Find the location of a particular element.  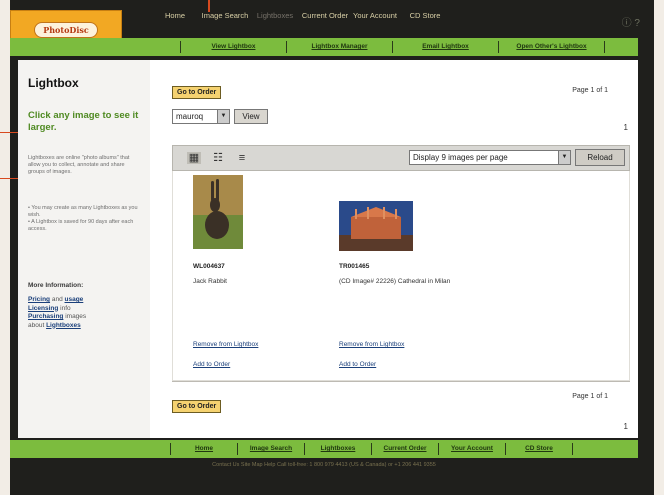

reload-button: Reload is located at coordinates (600, 157).